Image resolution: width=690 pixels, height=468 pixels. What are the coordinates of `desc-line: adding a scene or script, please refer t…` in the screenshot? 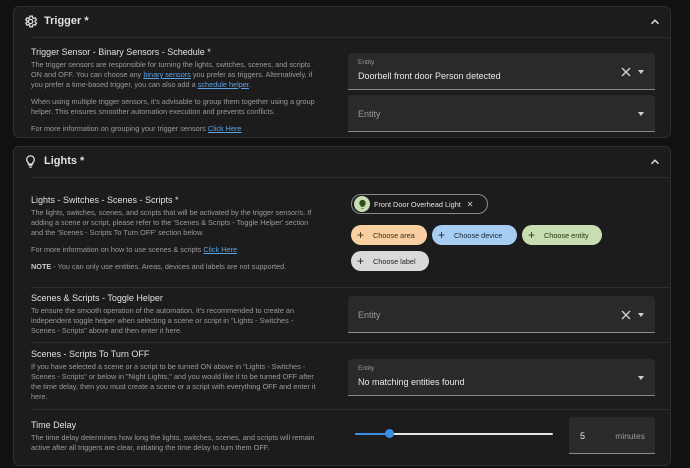 It's located at (170, 222).